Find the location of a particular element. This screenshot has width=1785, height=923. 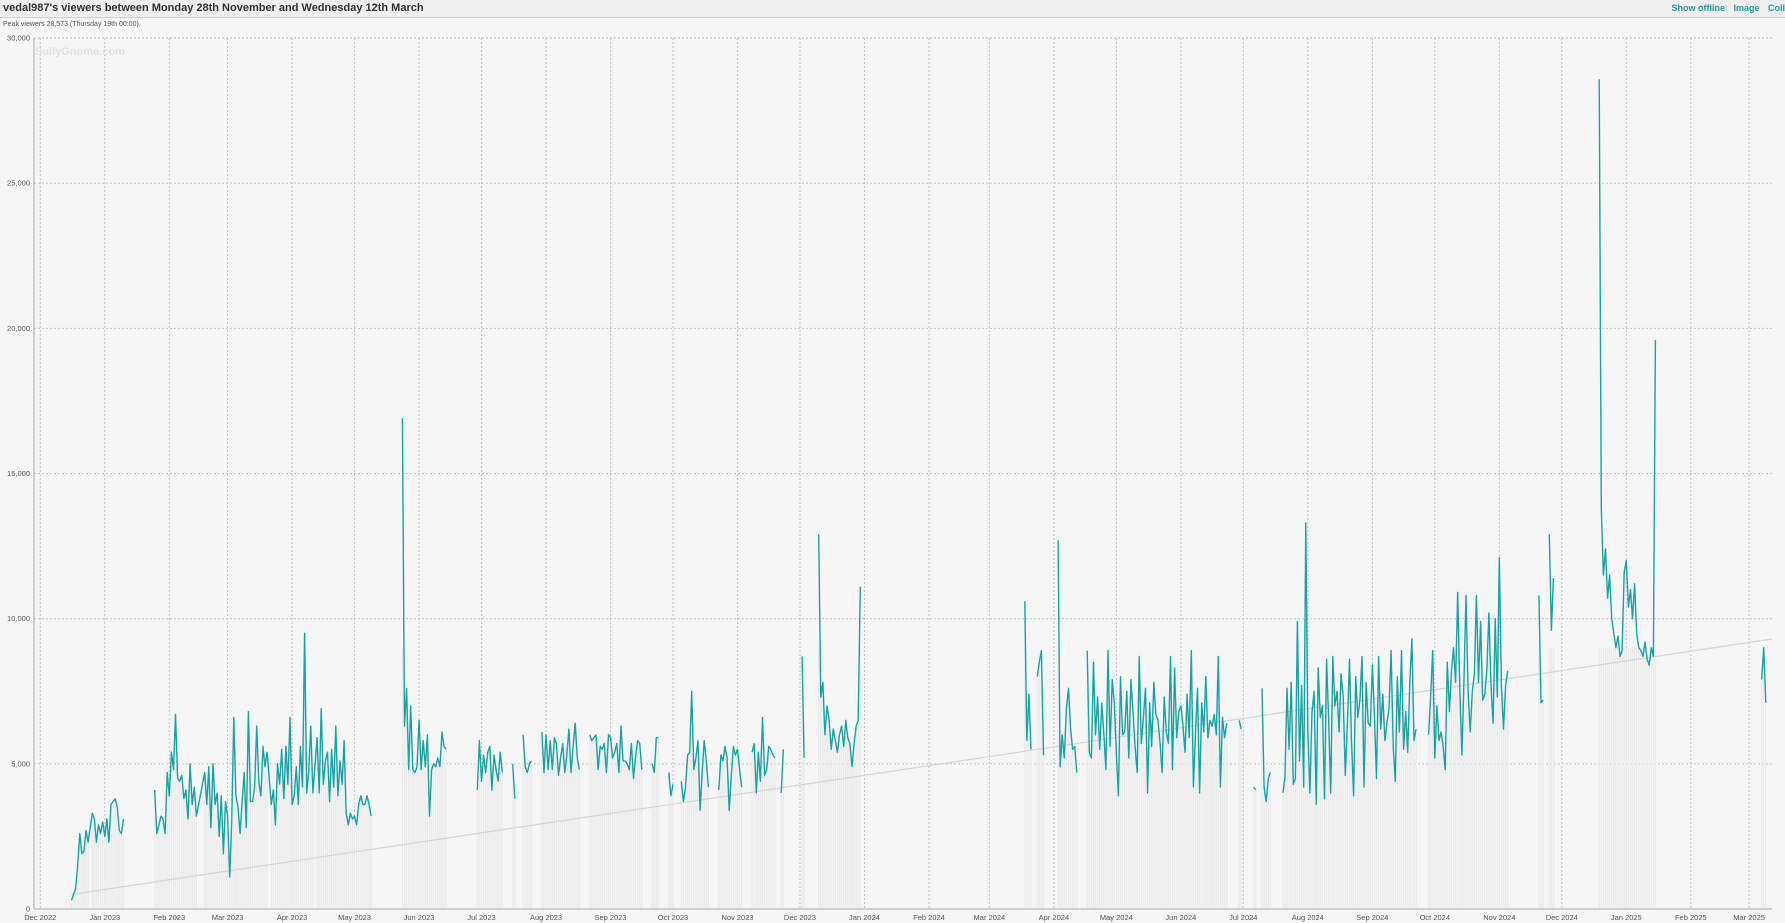

x-tick-label: Sep 2024 is located at coordinates (1372, 917).